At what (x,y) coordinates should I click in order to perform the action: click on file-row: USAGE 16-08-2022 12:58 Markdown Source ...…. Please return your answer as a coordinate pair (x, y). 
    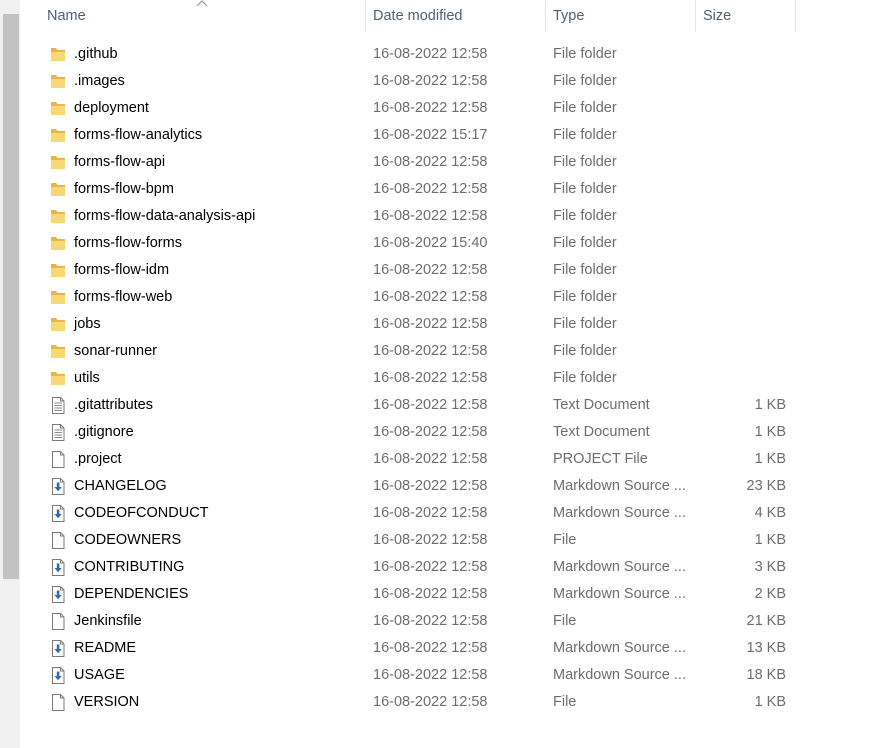
    Looking at the image, I should click on (455, 675).